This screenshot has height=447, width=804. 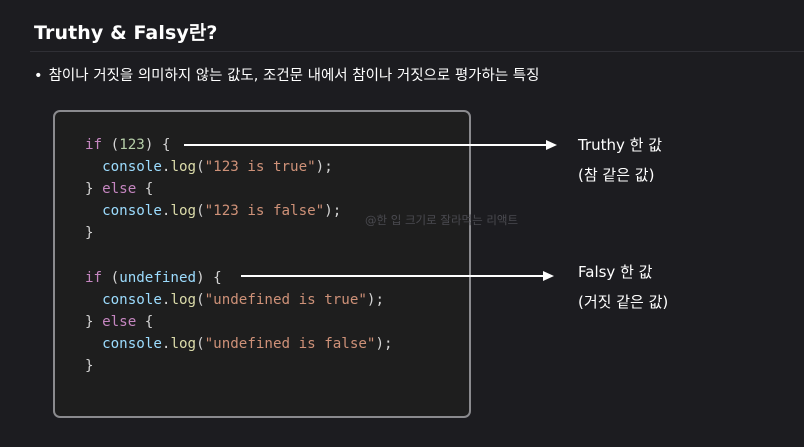 I want to click on falsy-annotation: Falsy 한 값 (거짓 같은 값), so click(x=623, y=287).